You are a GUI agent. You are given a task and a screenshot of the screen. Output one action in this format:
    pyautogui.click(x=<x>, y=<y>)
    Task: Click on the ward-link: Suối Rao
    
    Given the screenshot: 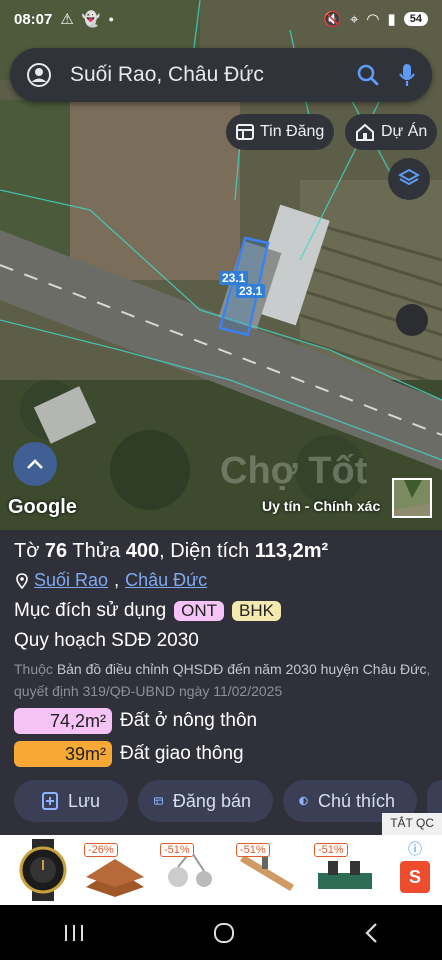 What is the action you would take?
    pyautogui.click(x=71, y=580)
    